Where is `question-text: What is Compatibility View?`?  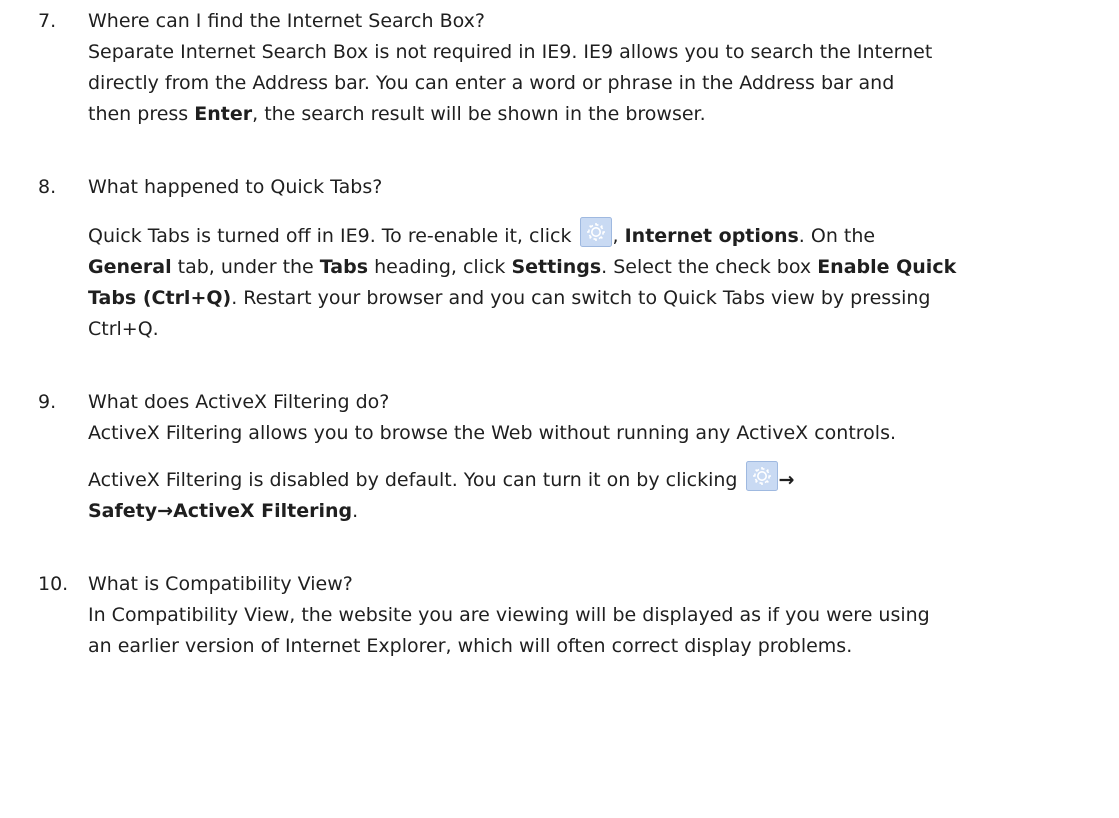 question-text: What is Compatibility View? is located at coordinates (220, 584).